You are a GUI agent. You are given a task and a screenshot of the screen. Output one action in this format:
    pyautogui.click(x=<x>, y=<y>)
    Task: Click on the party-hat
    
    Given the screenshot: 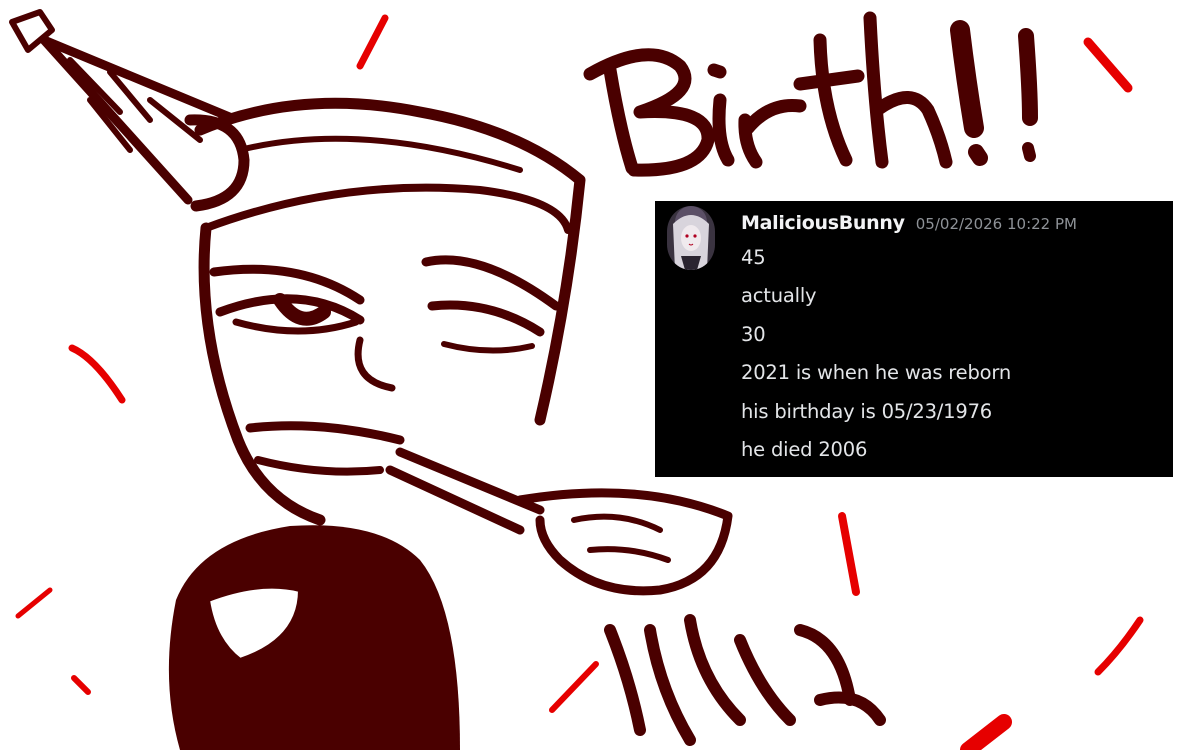 What is the action you would take?
    pyautogui.click(x=129, y=110)
    